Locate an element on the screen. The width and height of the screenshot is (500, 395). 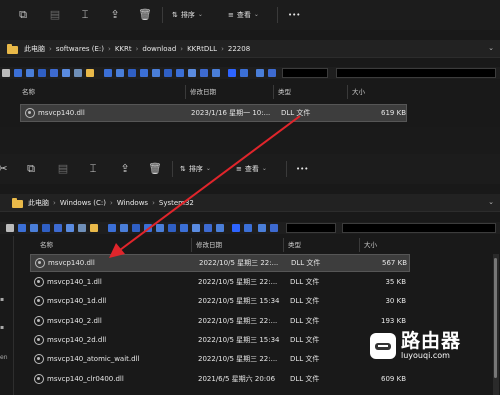
watermark: 路由器 luyouqi.com is located at coordinates (415, 346).